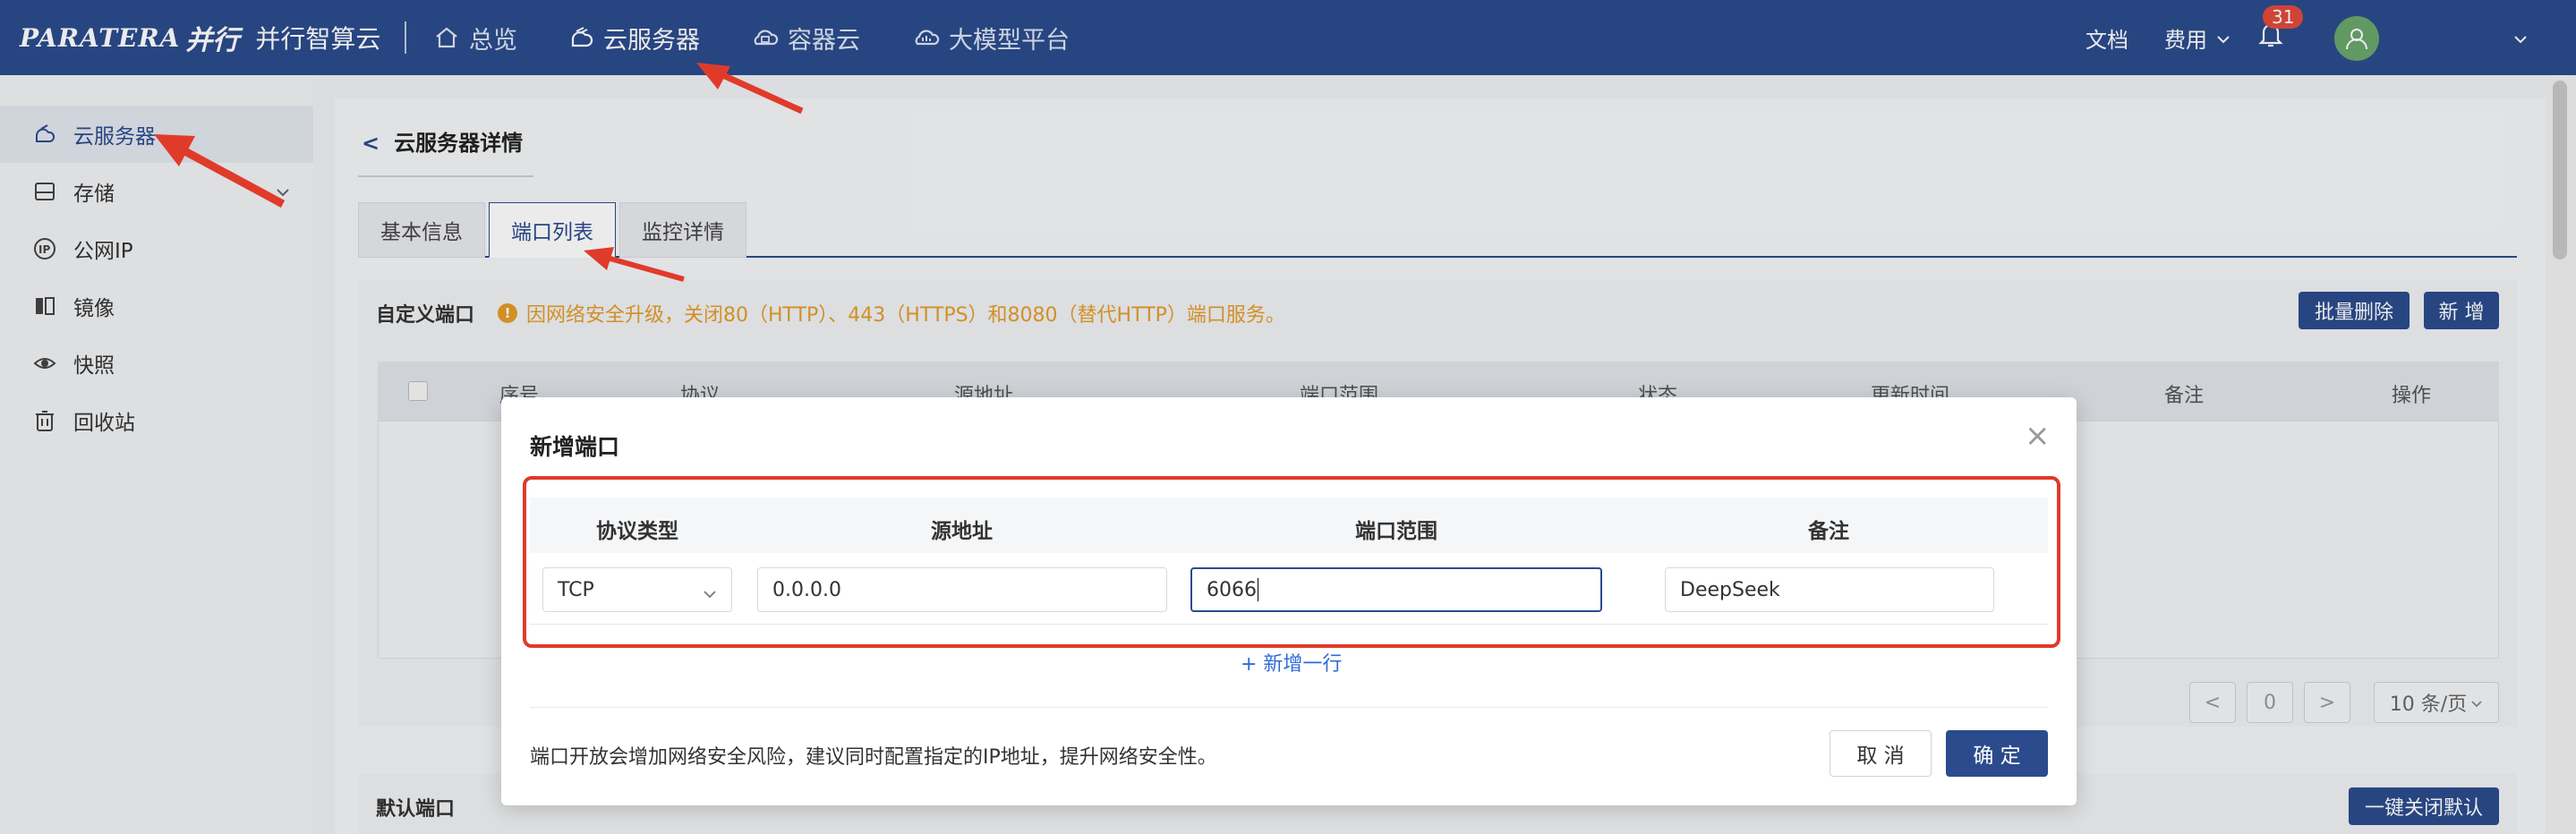 The width and height of the screenshot is (2576, 834). I want to click on annotation-arrows, so click(479, 172).